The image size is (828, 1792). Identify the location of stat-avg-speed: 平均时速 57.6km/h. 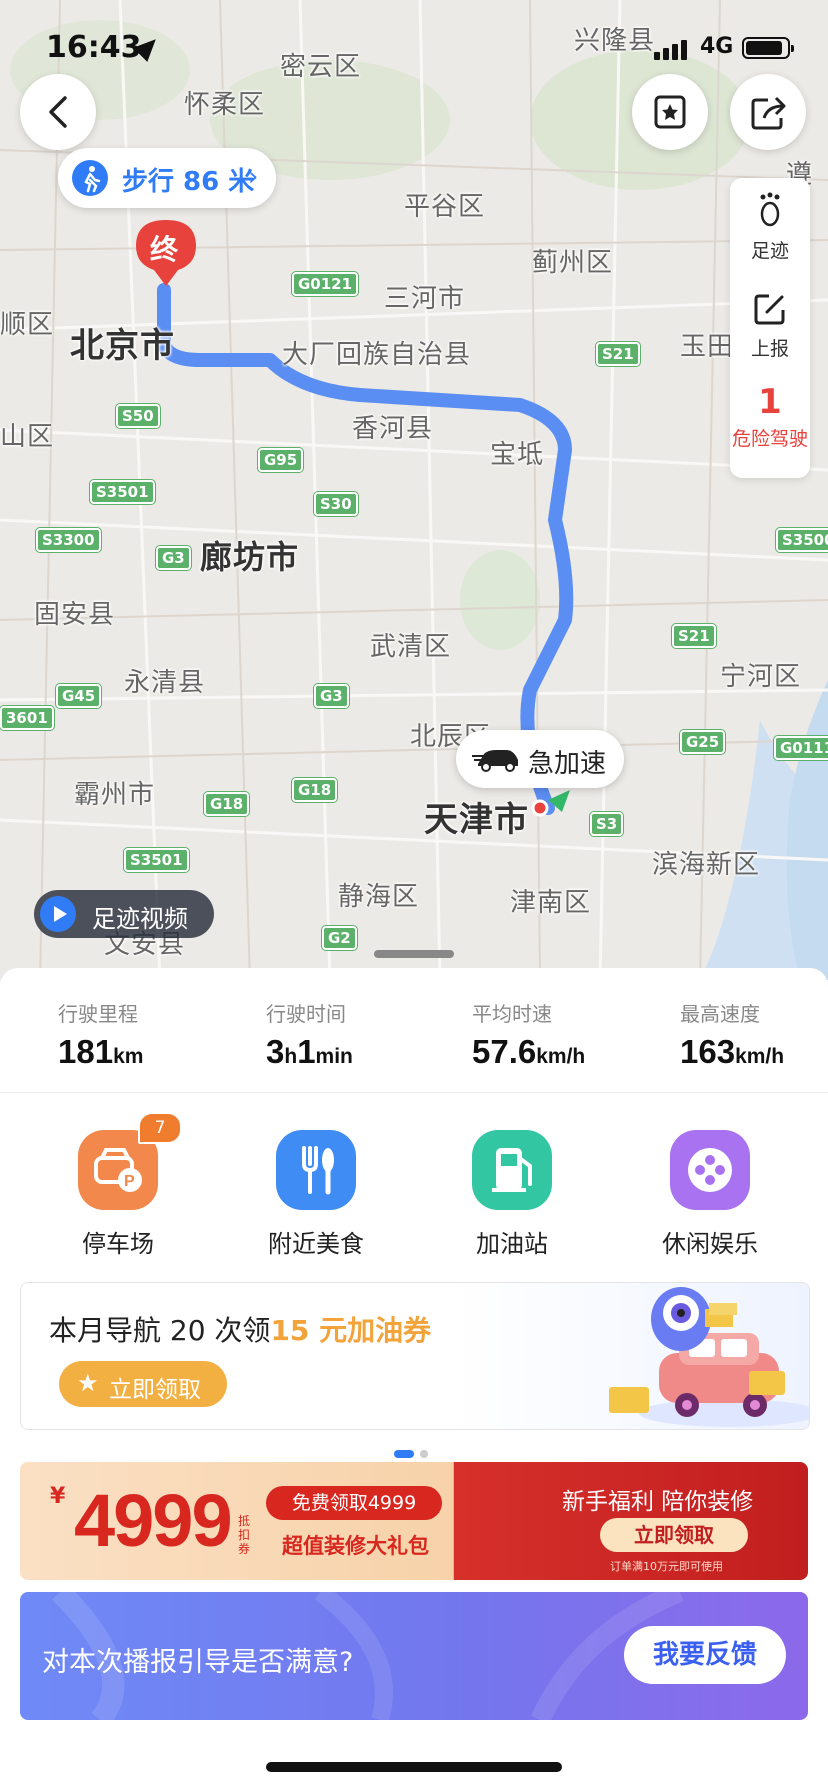
(528, 1034).